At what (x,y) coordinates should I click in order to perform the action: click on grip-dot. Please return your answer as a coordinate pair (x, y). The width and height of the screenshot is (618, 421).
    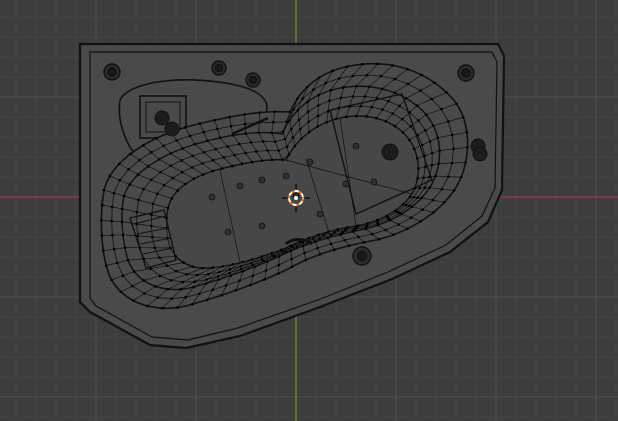
    Looking at the image, I should click on (286, 176).